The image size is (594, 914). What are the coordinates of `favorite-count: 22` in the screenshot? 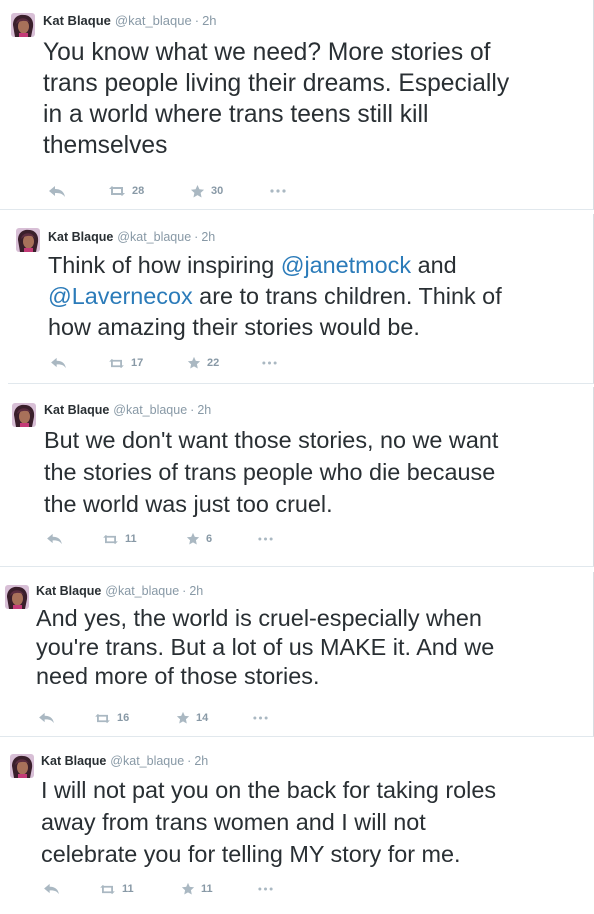 It's located at (213, 363).